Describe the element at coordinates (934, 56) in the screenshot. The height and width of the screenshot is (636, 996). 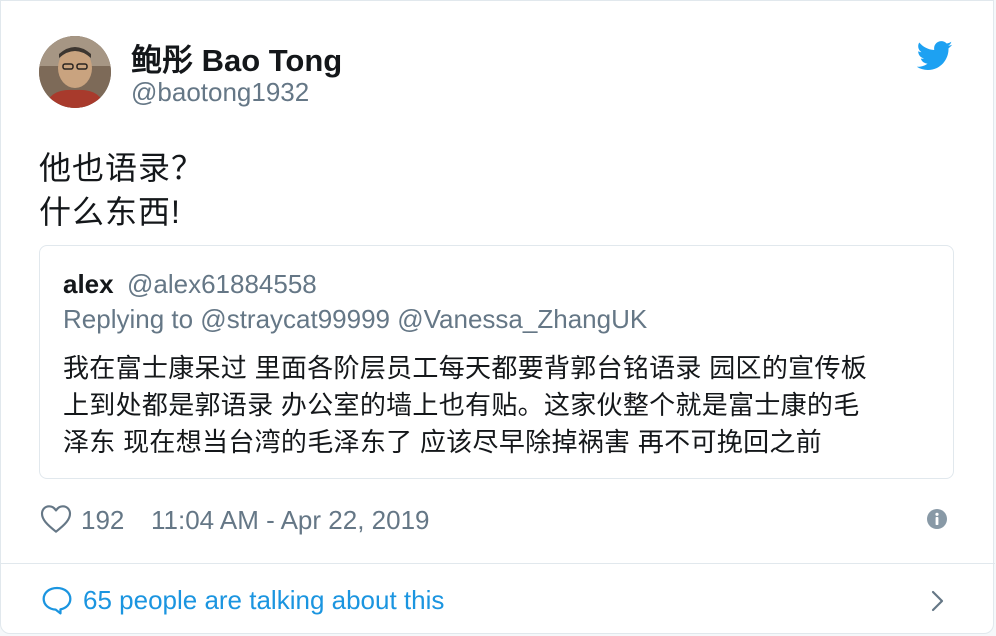
I see `twitter-bird-icon` at that location.